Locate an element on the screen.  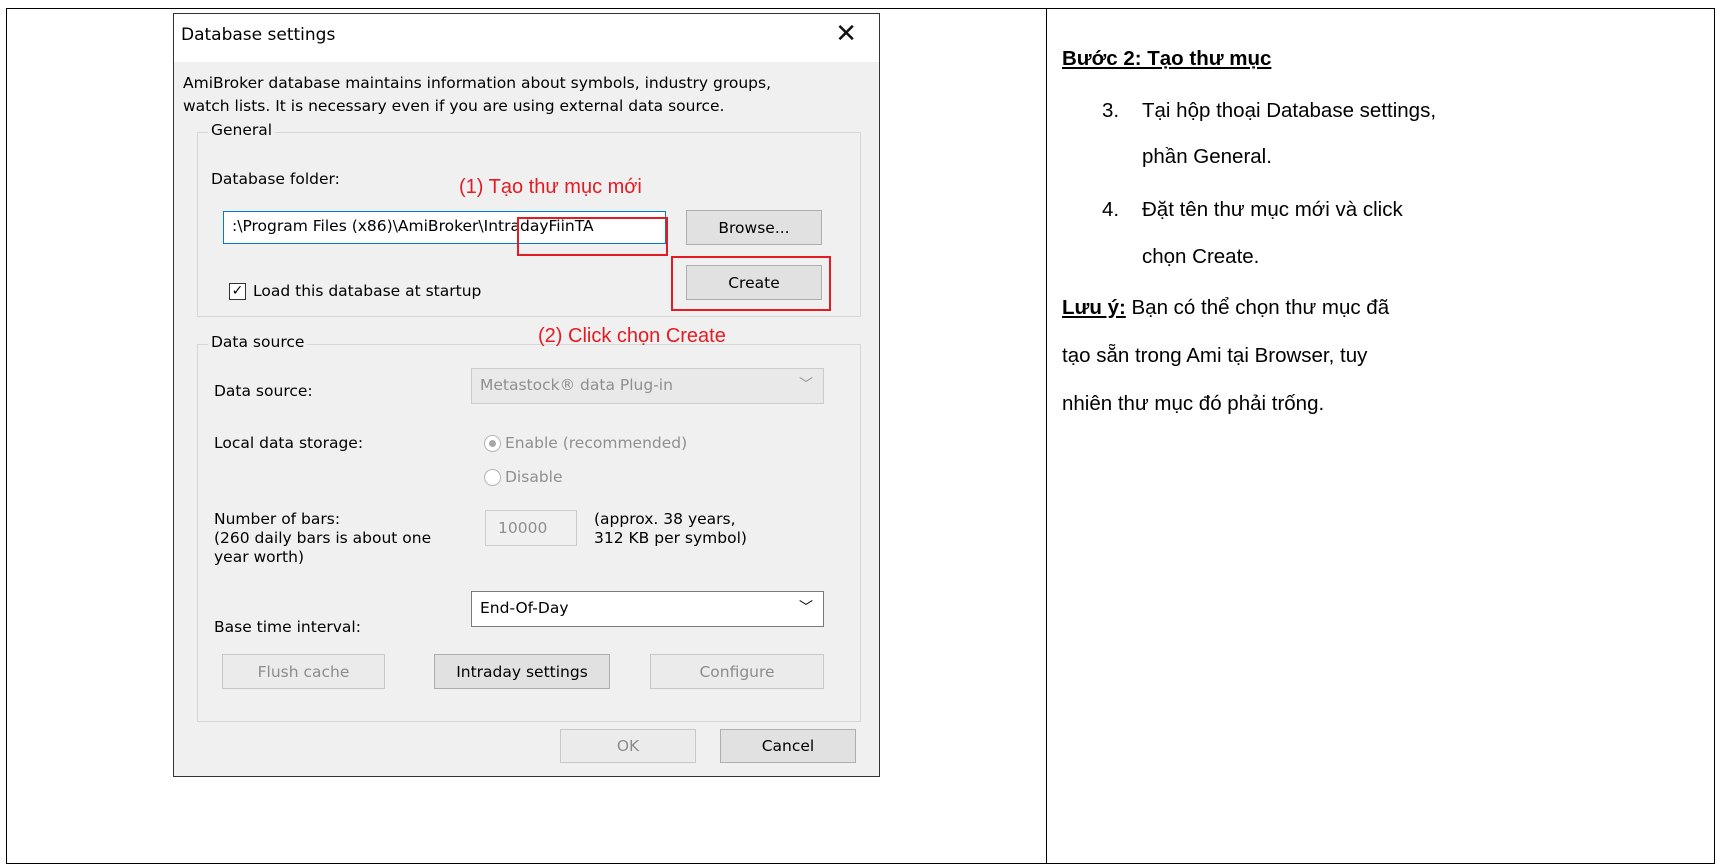
annotation-step-1: (1) Tạo thư mục mới is located at coordinates (550, 187).